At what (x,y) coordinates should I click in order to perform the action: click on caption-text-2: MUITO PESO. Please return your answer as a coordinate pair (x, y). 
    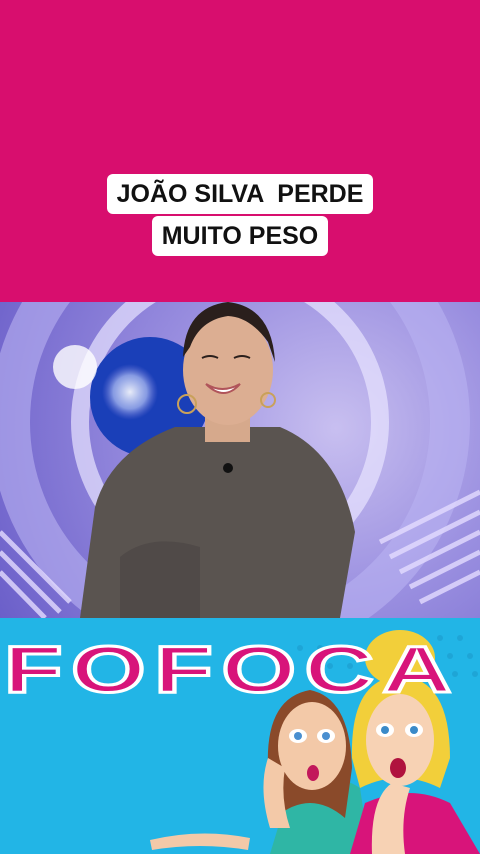
    Looking at the image, I should click on (240, 236).